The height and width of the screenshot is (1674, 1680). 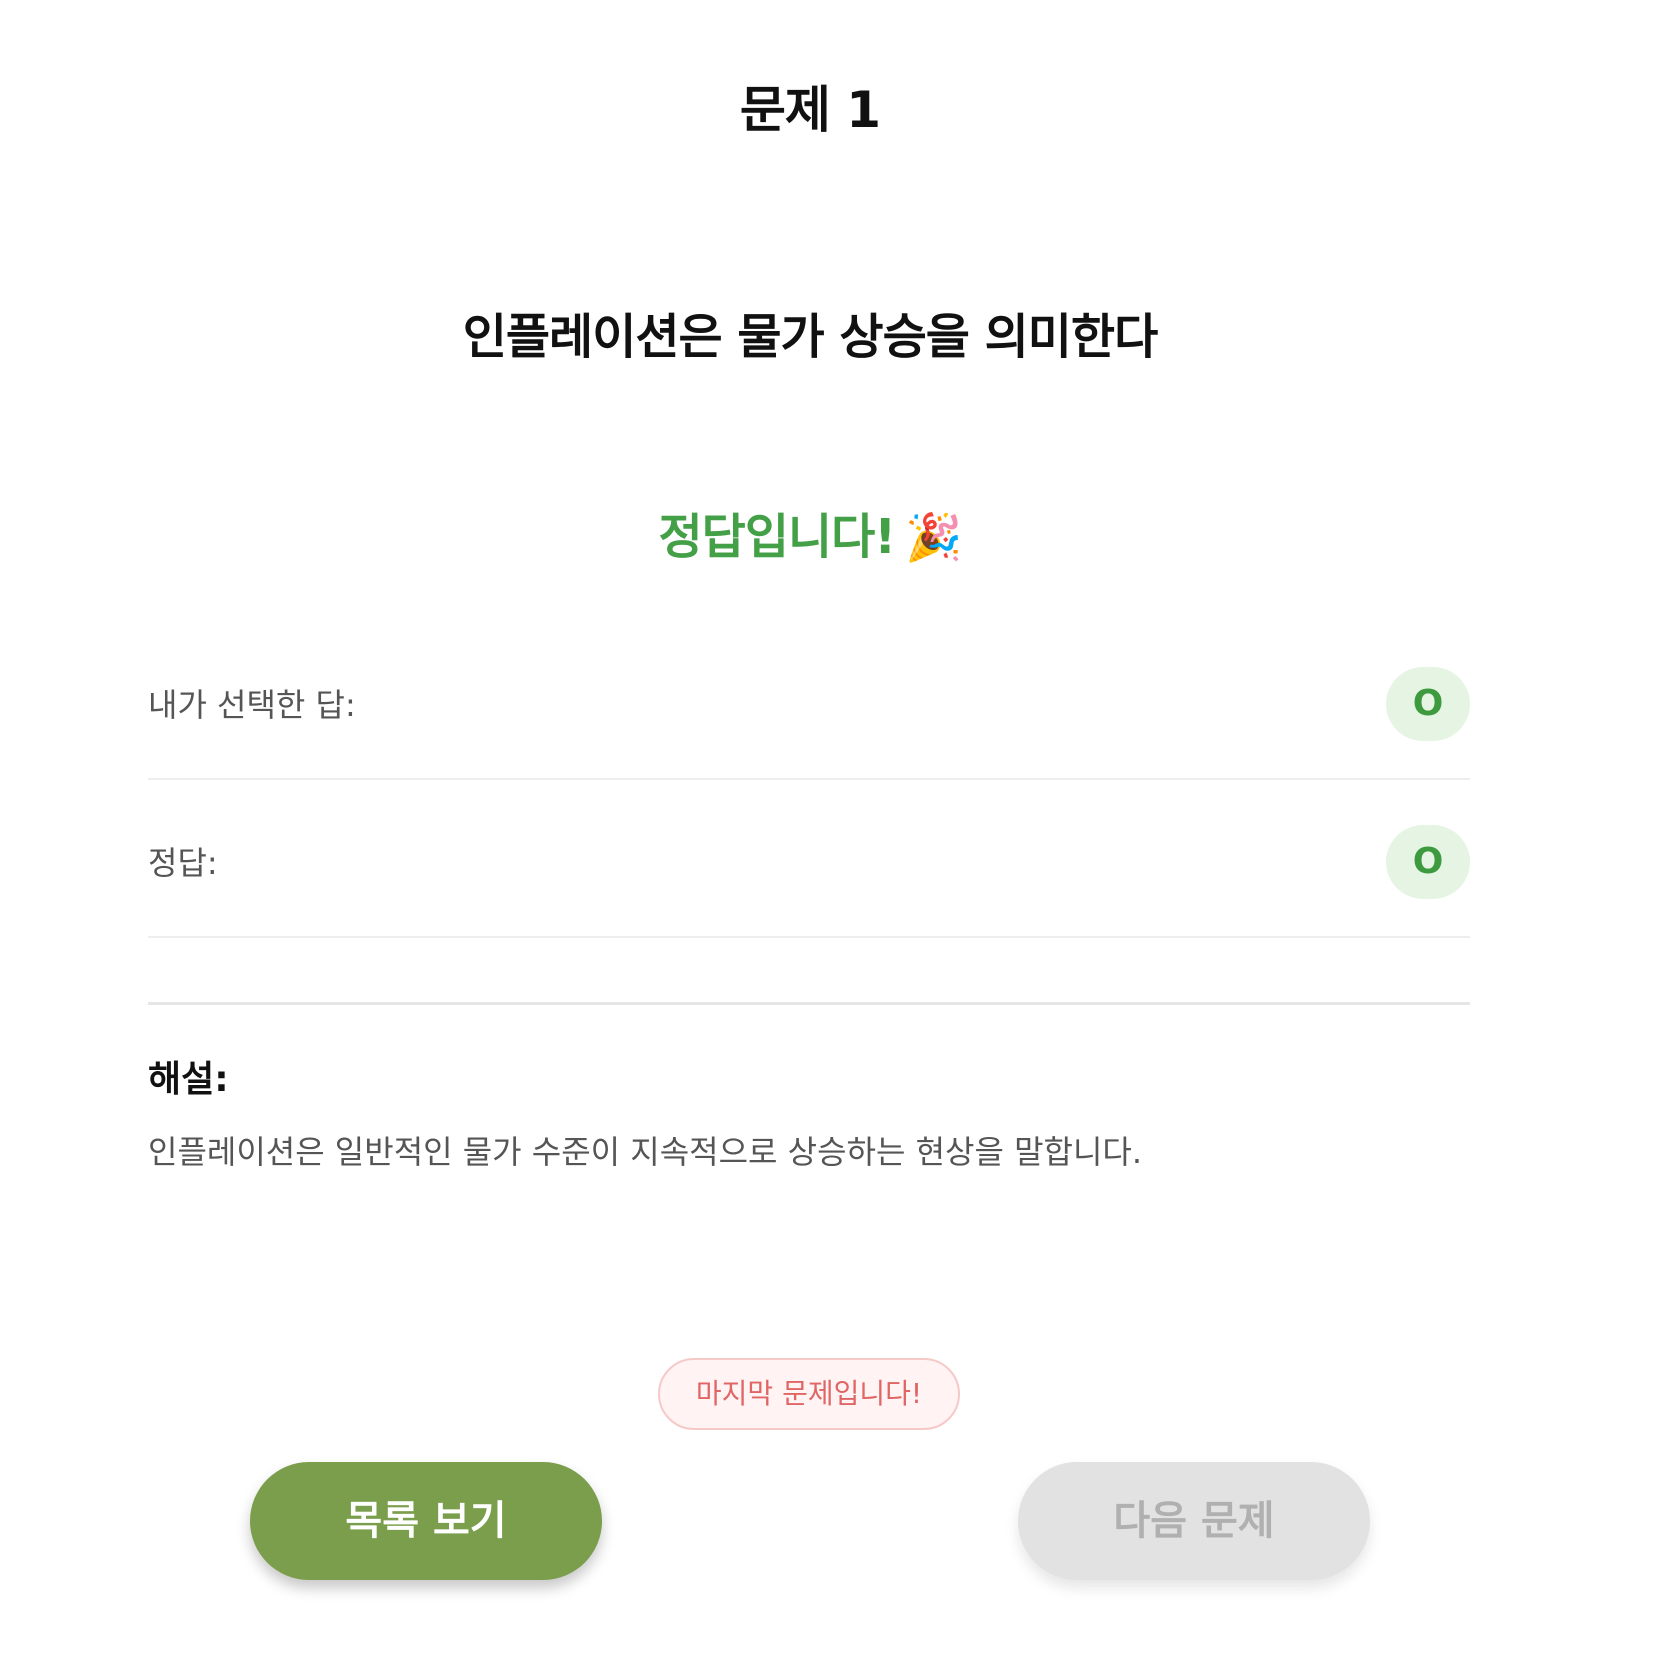 I want to click on result-message: 정답입니다! 🎉, so click(x=810, y=532).